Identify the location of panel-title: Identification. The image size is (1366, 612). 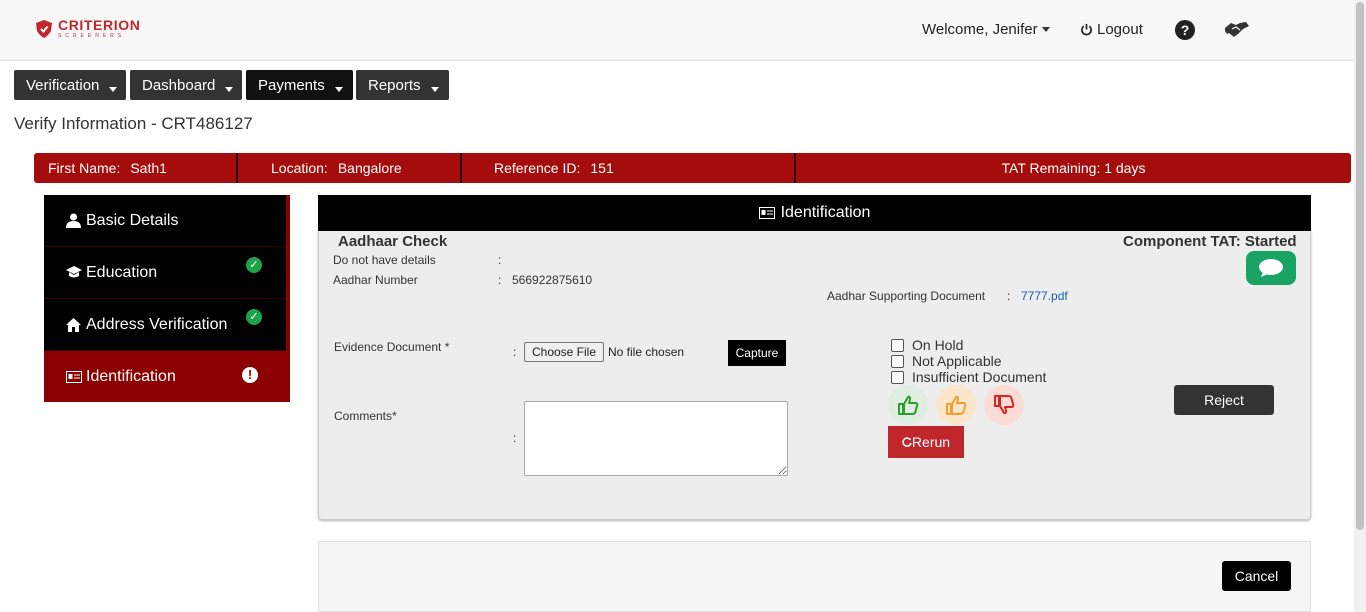
(825, 212).